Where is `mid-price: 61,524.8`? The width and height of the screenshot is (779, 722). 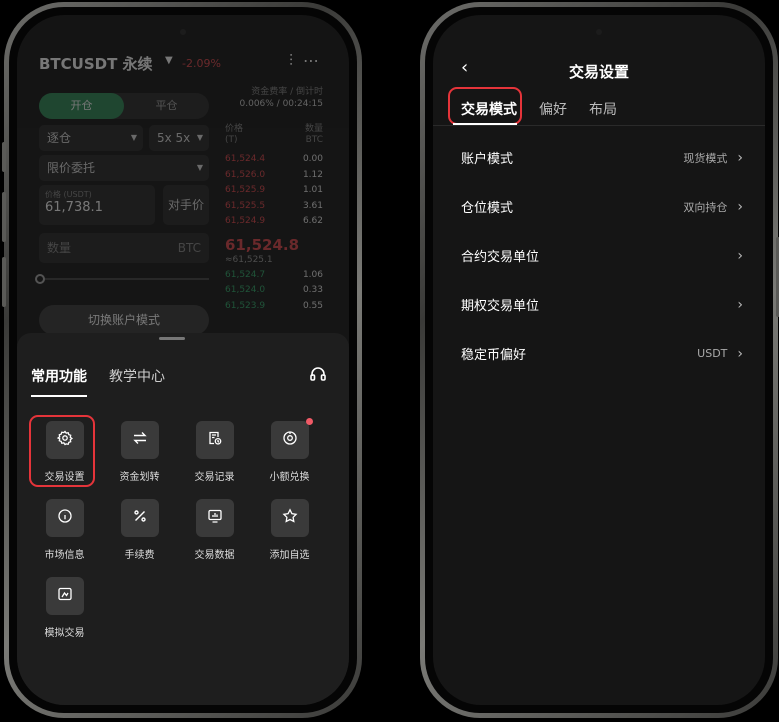 mid-price: 61,524.8 is located at coordinates (262, 244).